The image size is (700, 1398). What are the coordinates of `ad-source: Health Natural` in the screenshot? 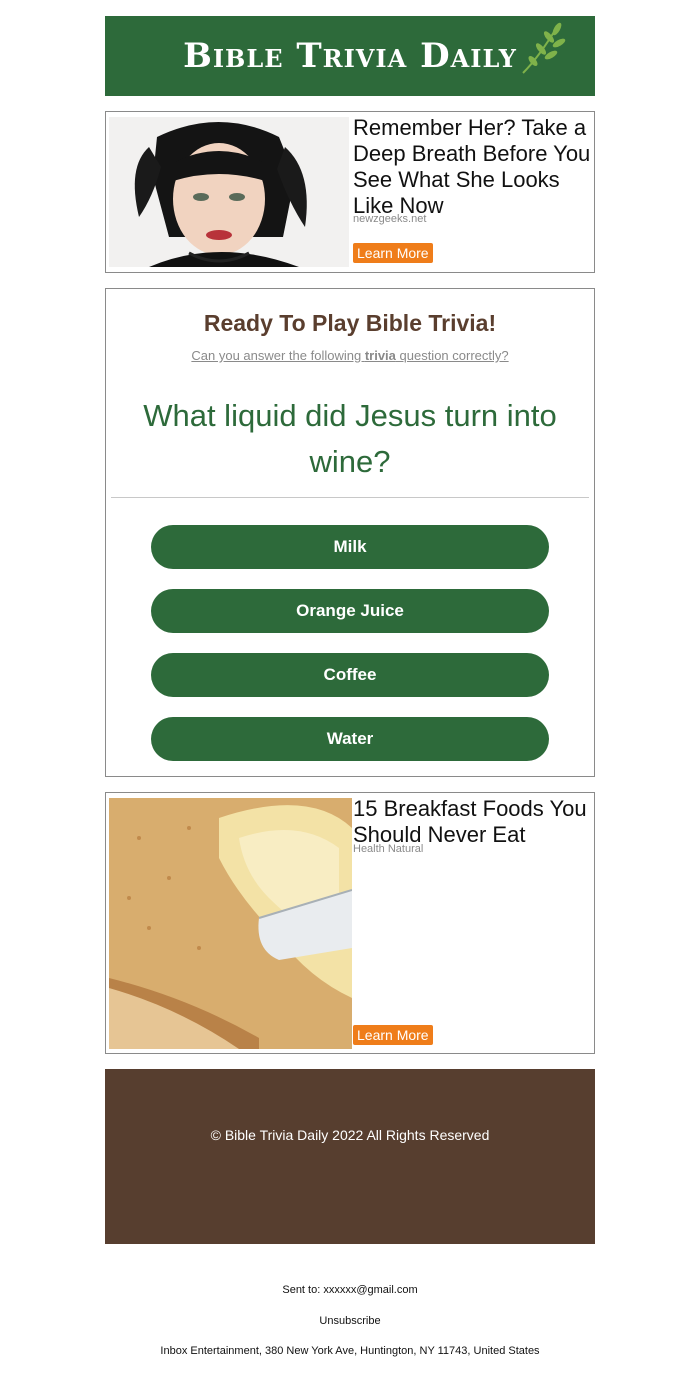 It's located at (388, 849).